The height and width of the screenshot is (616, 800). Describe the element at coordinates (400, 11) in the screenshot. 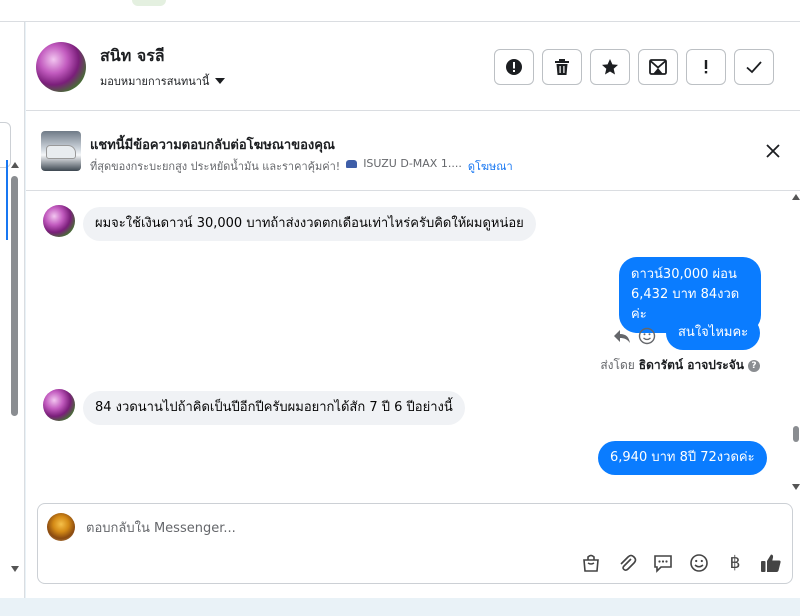

I see `top-nav-strip` at that location.